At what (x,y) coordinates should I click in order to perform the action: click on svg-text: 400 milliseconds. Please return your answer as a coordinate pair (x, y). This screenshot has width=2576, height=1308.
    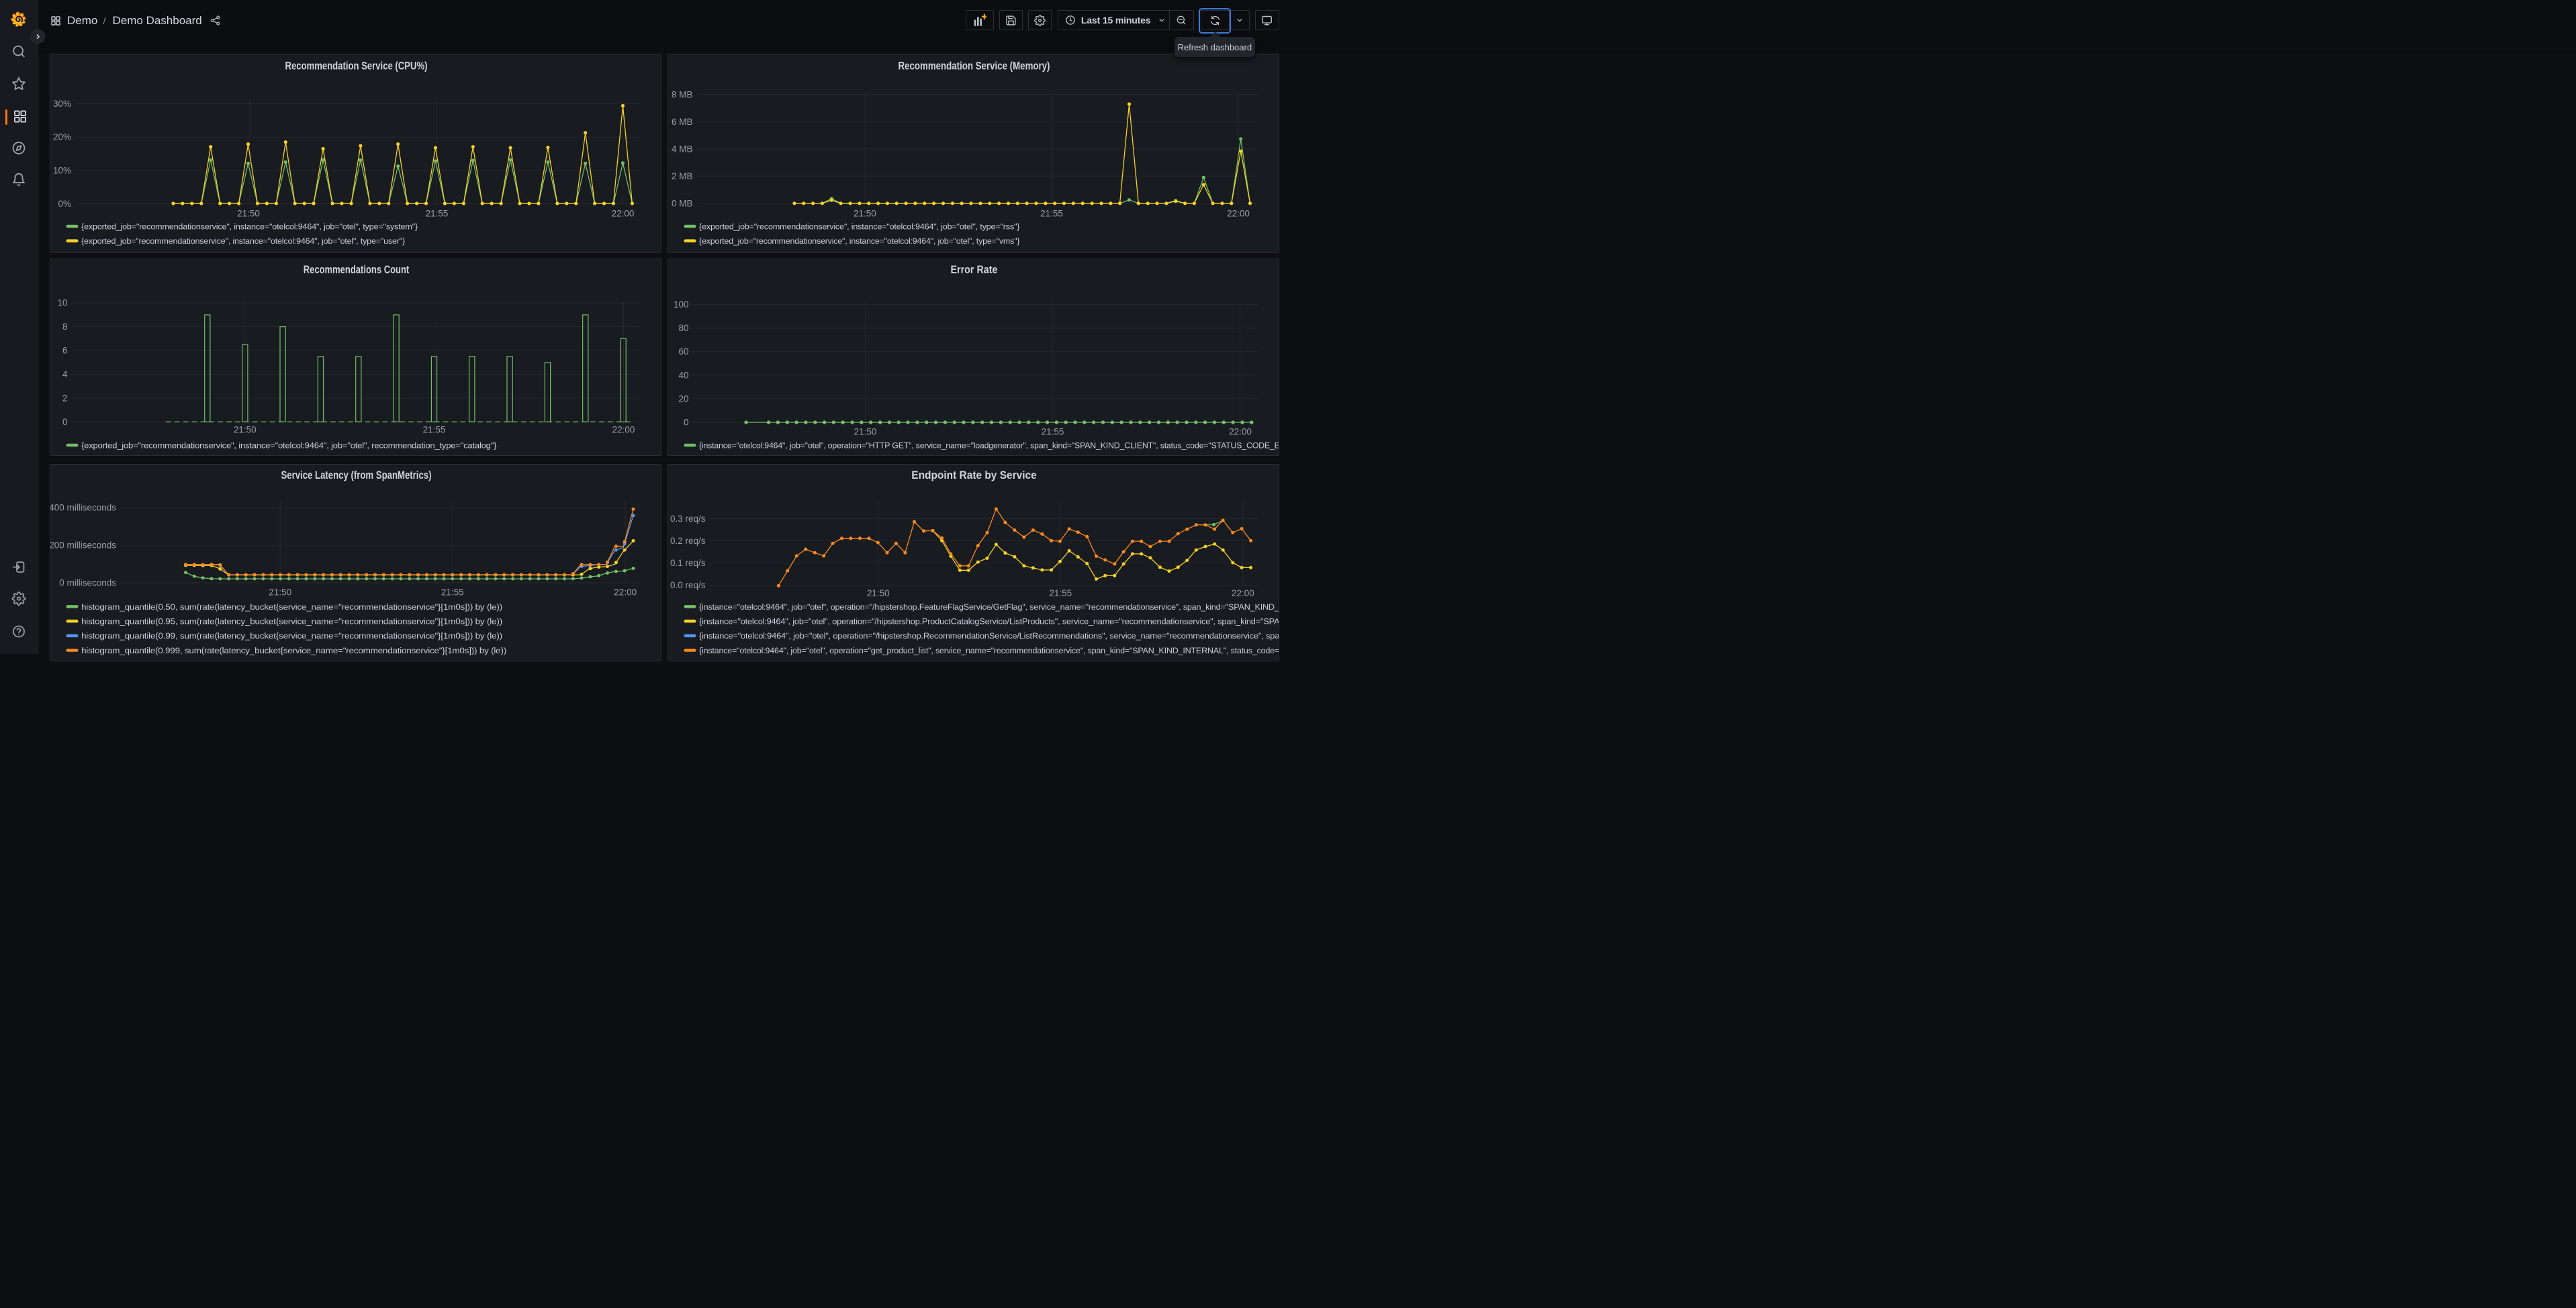
    Looking at the image, I should click on (83, 508).